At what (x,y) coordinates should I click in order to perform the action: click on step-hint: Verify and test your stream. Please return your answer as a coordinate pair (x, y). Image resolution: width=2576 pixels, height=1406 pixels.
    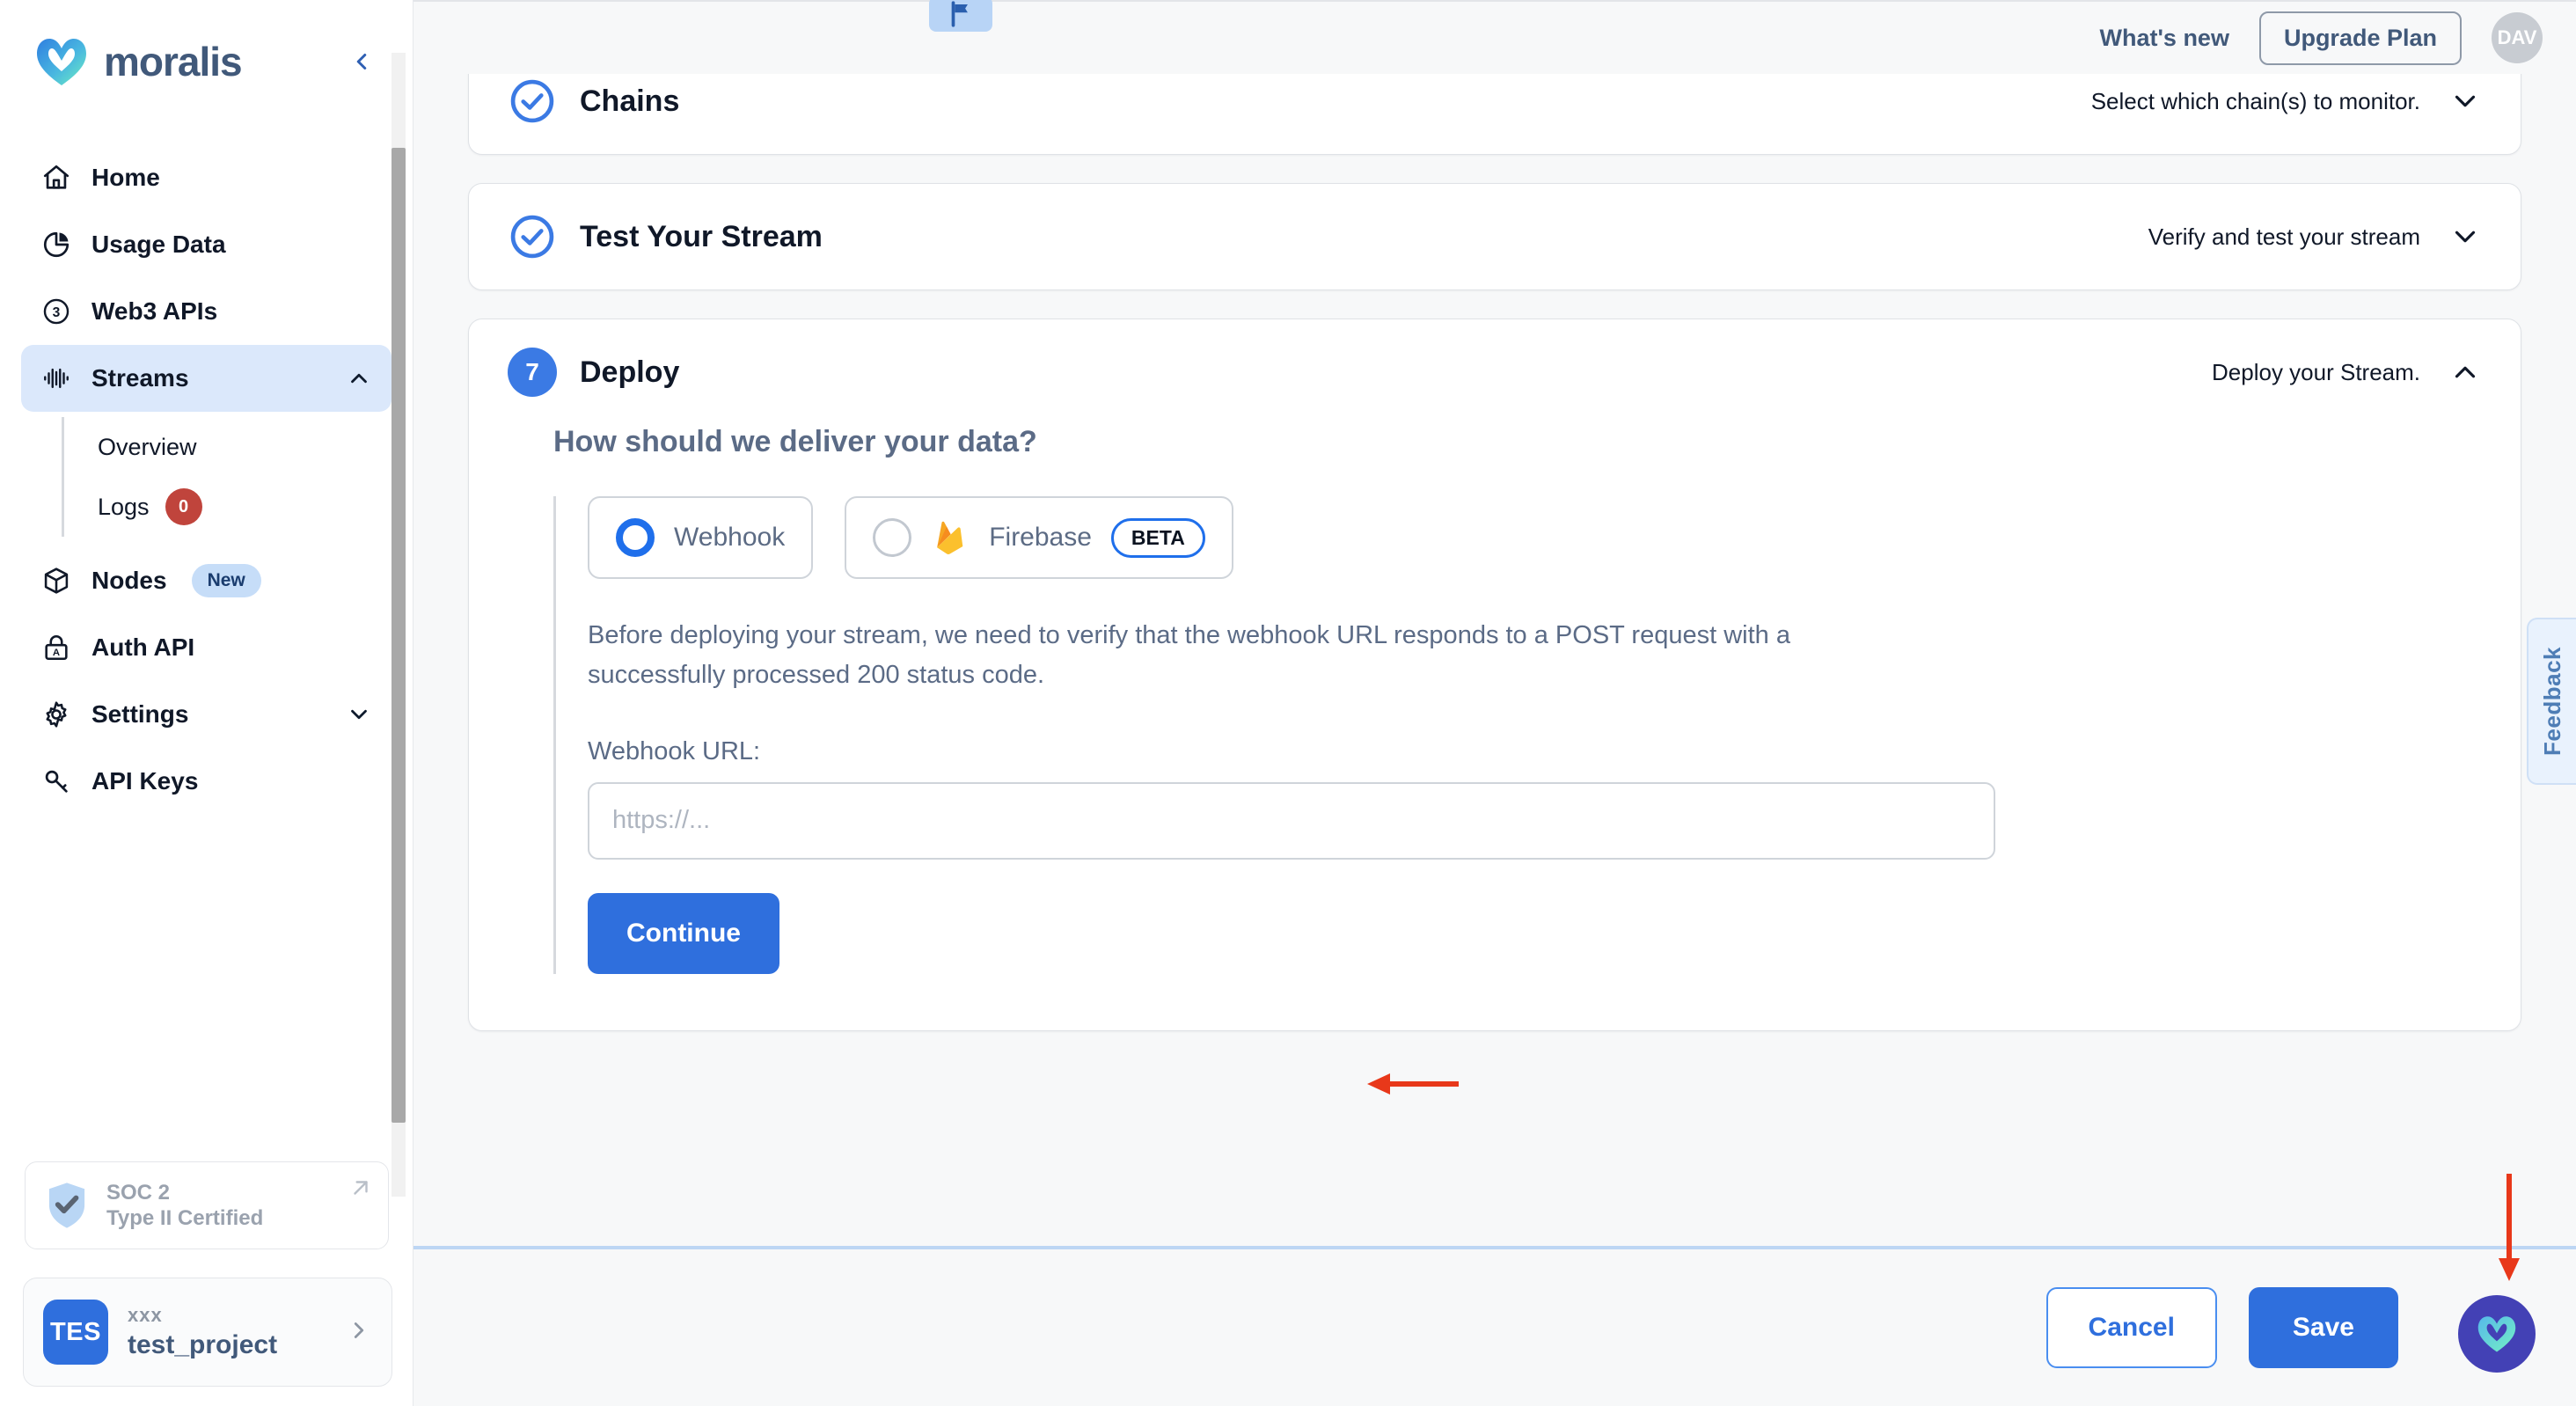
    Looking at the image, I should click on (2284, 236).